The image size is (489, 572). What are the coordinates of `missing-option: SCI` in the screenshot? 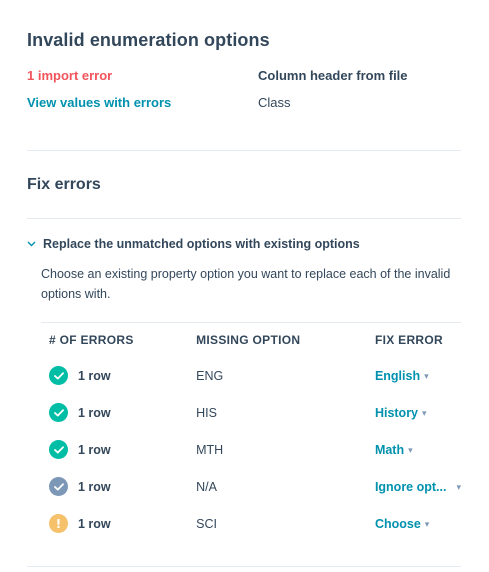 It's located at (206, 523).